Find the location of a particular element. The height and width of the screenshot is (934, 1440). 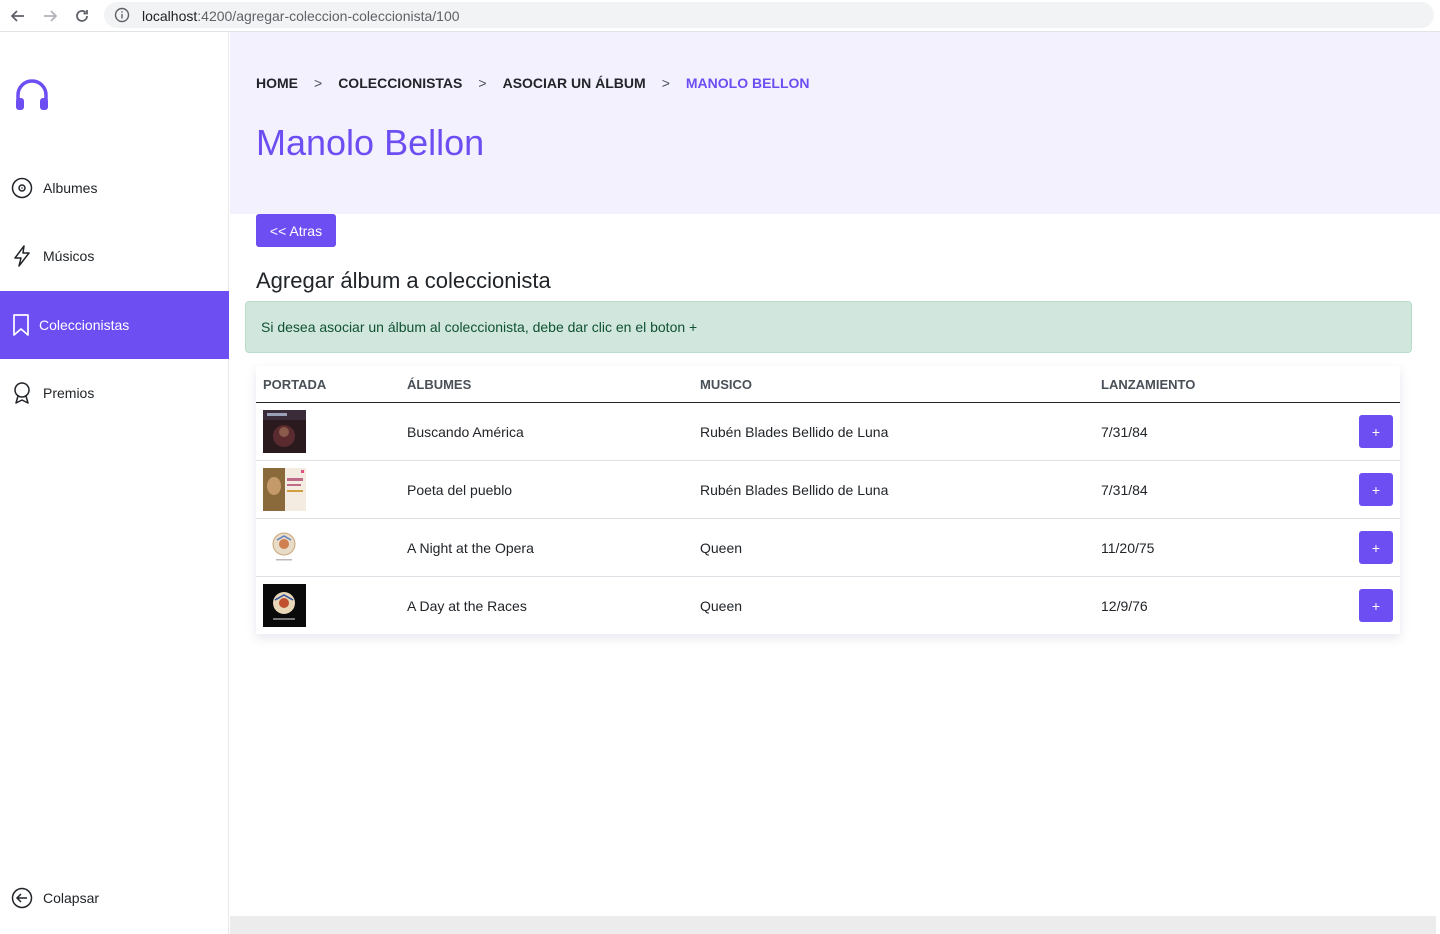

album-name-cell: Buscando América is located at coordinates (546, 431).